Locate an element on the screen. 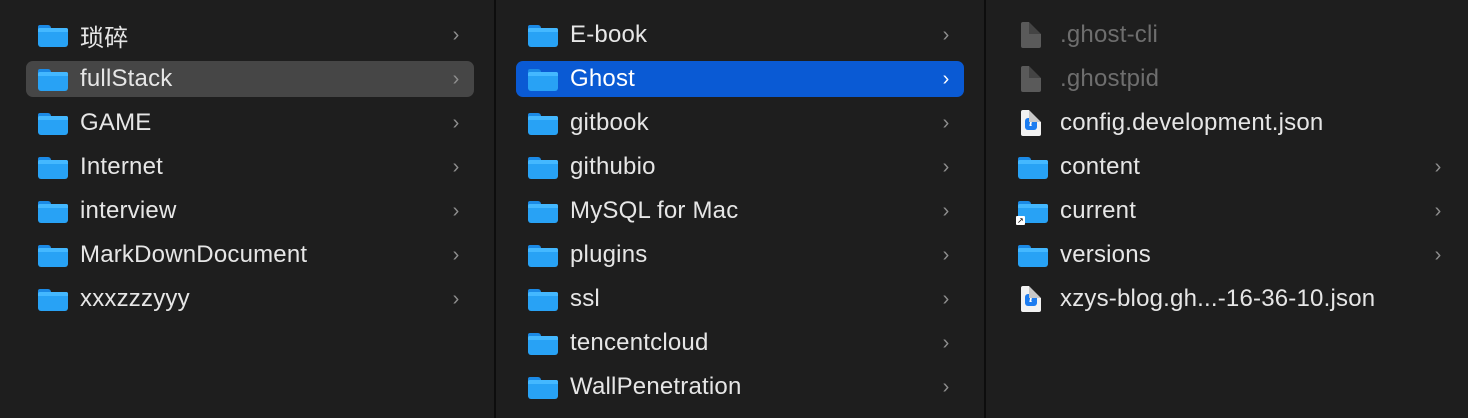 This screenshot has height=418, width=1468. item-label: githubio is located at coordinates (613, 166).